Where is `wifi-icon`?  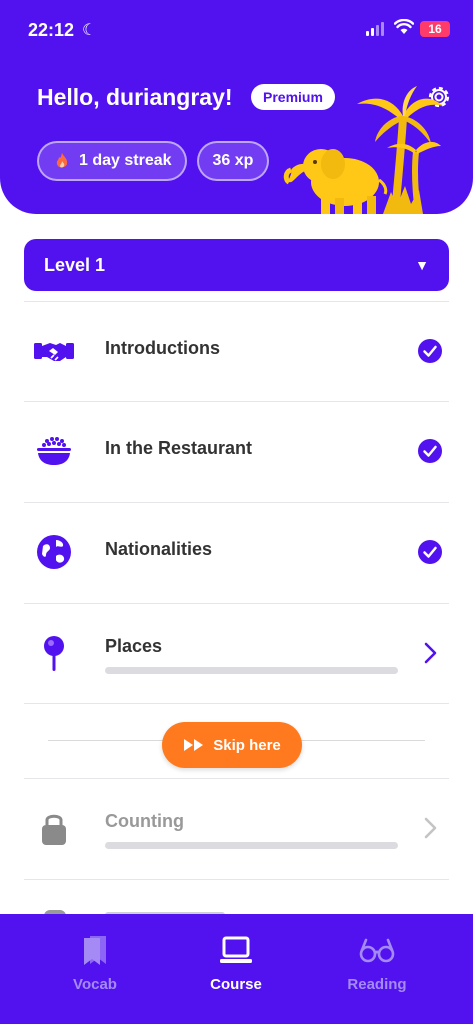 wifi-icon is located at coordinates (404, 26).